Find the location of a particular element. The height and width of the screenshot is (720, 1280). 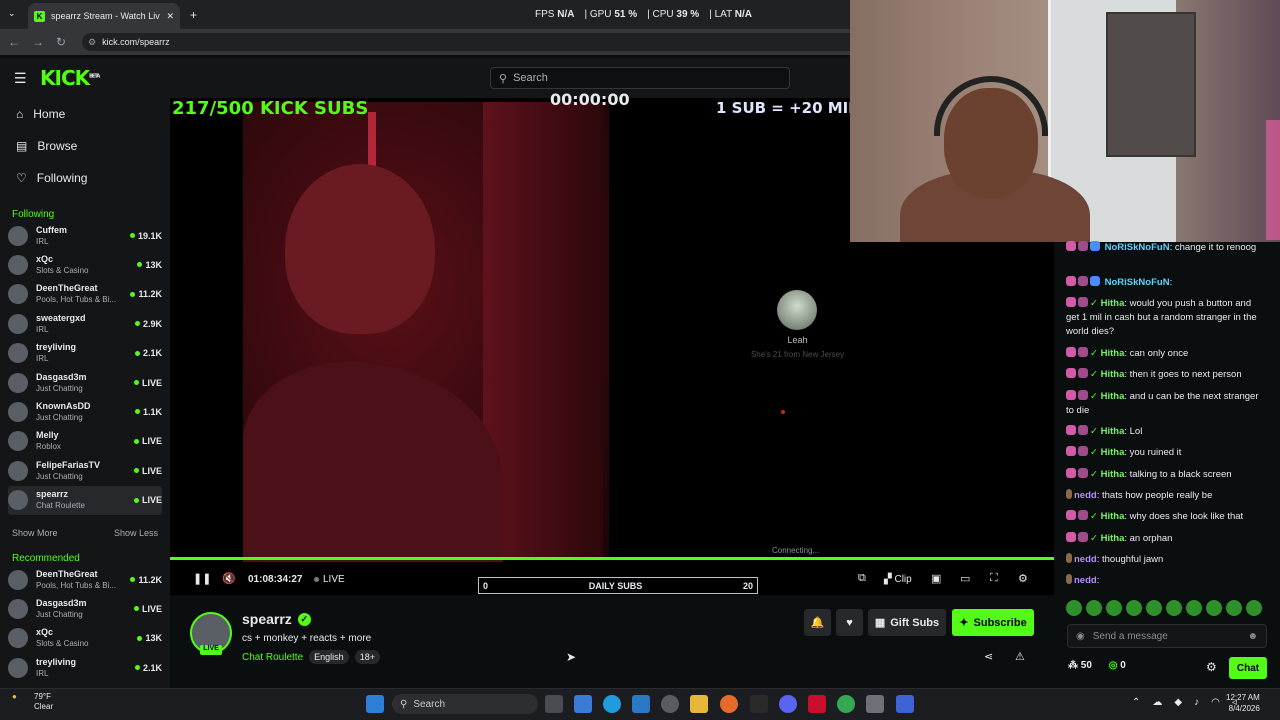

progress-bar is located at coordinates (612, 558).